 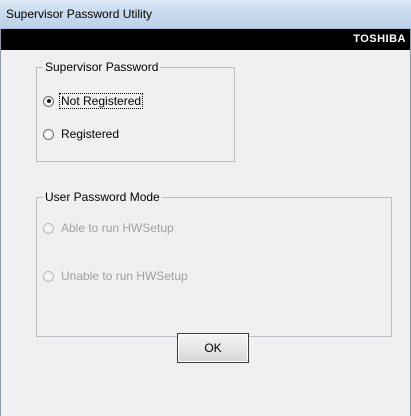 What do you see at coordinates (379, 39) in the screenshot?
I see `toshiba-logo: TOSHIBA` at bounding box center [379, 39].